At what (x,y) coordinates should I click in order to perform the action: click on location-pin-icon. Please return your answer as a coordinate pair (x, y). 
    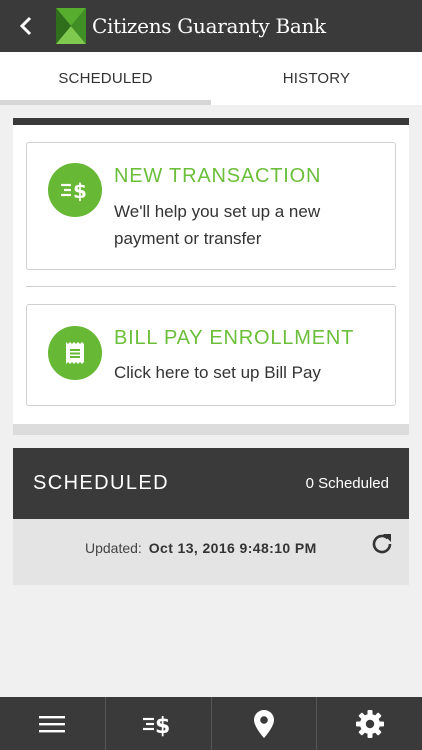
    Looking at the image, I should click on (263, 723).